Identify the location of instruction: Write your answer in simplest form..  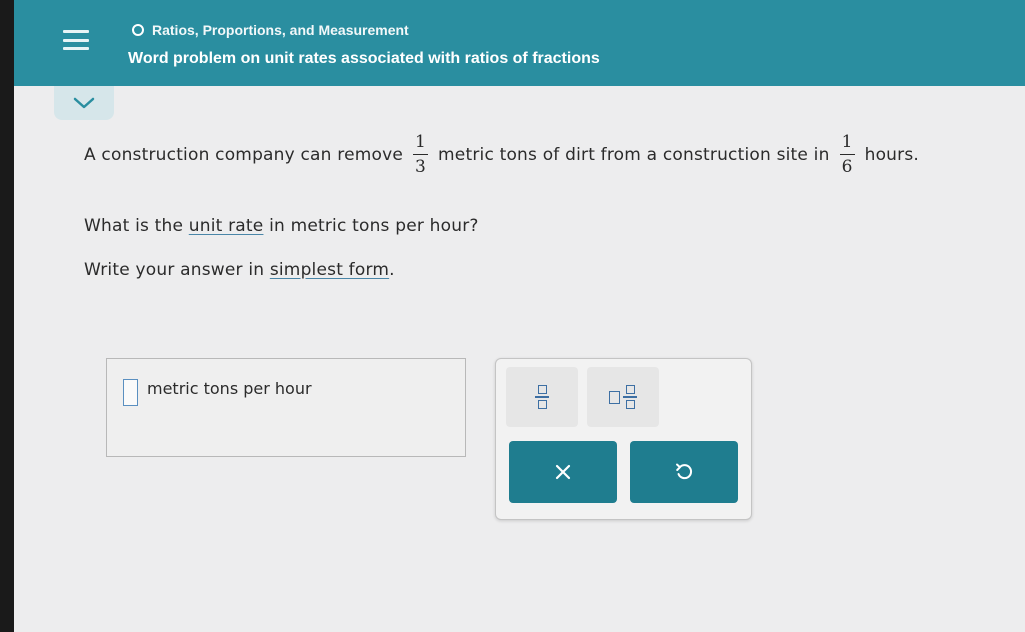
(239, 270).